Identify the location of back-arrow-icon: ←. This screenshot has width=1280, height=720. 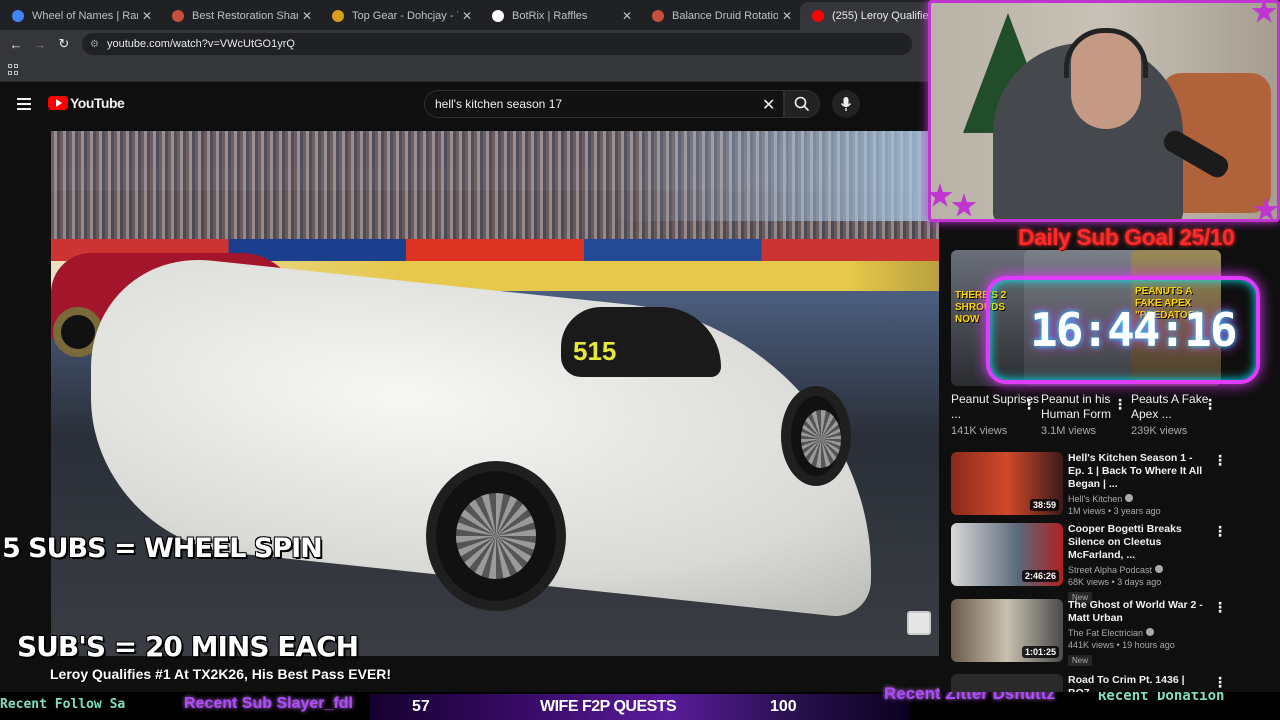
(16, 44).